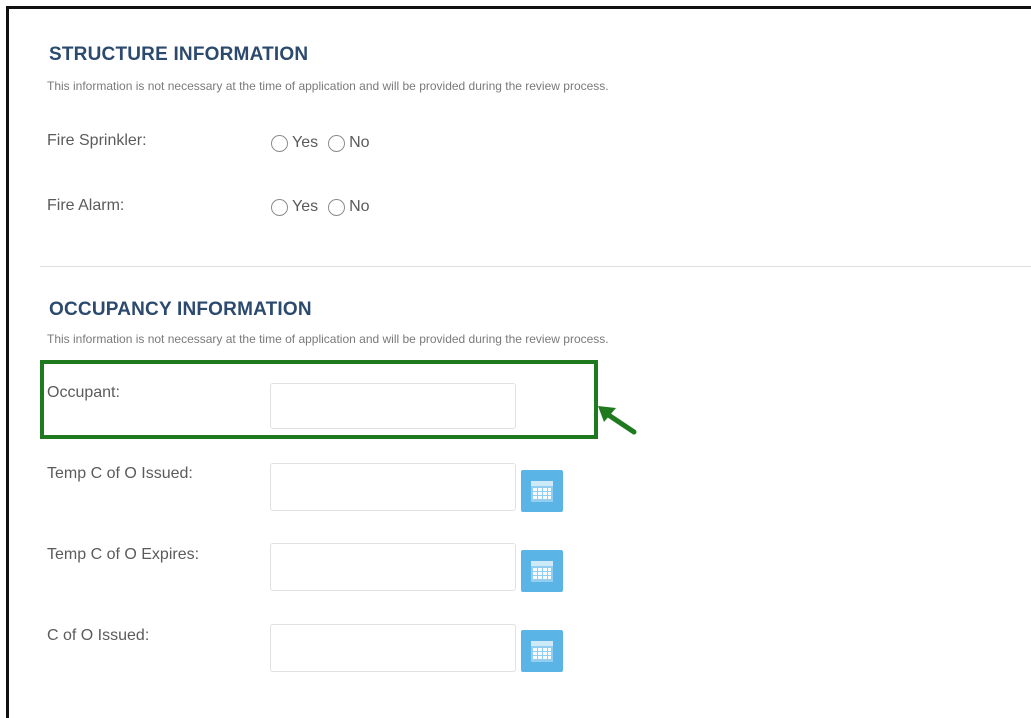 This screenshot has width=1031, height=718. I want to click on fire-sprinkler-yes-label: Yes, so click(305, 142).